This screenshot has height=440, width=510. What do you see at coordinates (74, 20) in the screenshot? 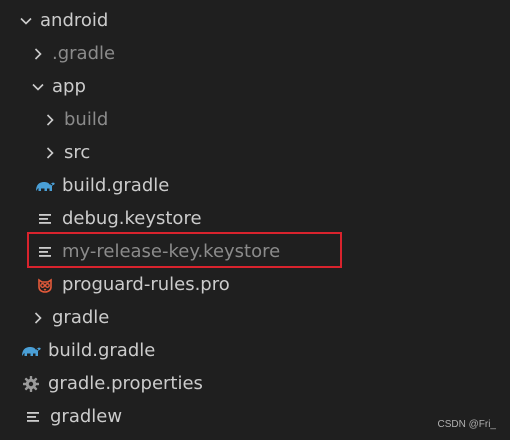
I see `tree-item-label: android` at bounding box center [74, 20].